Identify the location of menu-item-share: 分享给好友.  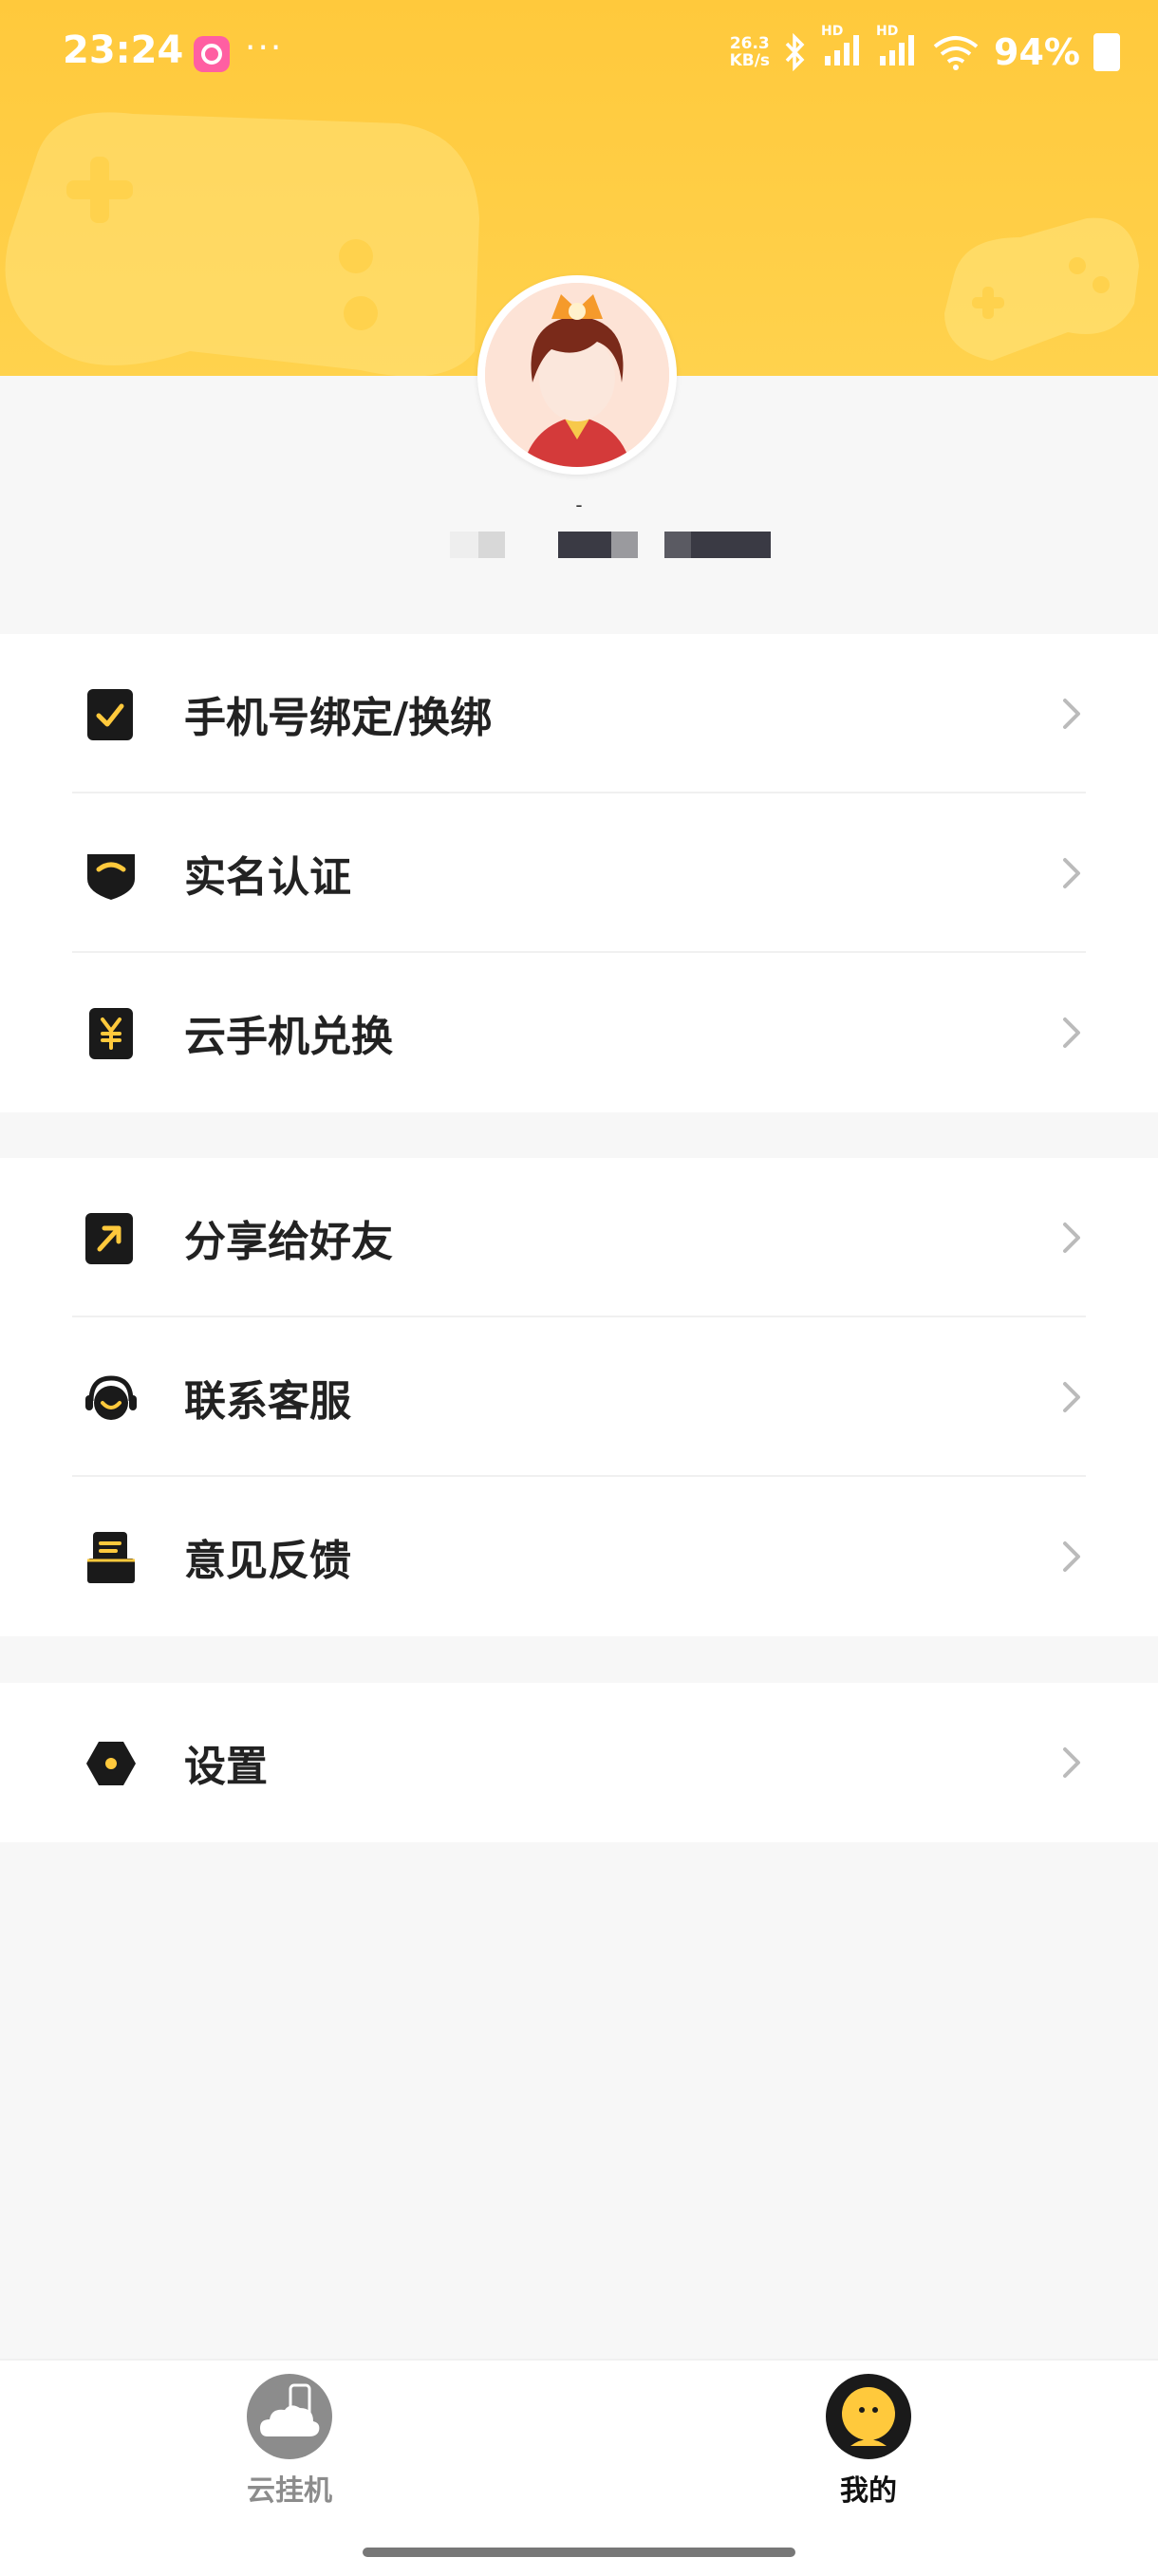
(579, 1237).